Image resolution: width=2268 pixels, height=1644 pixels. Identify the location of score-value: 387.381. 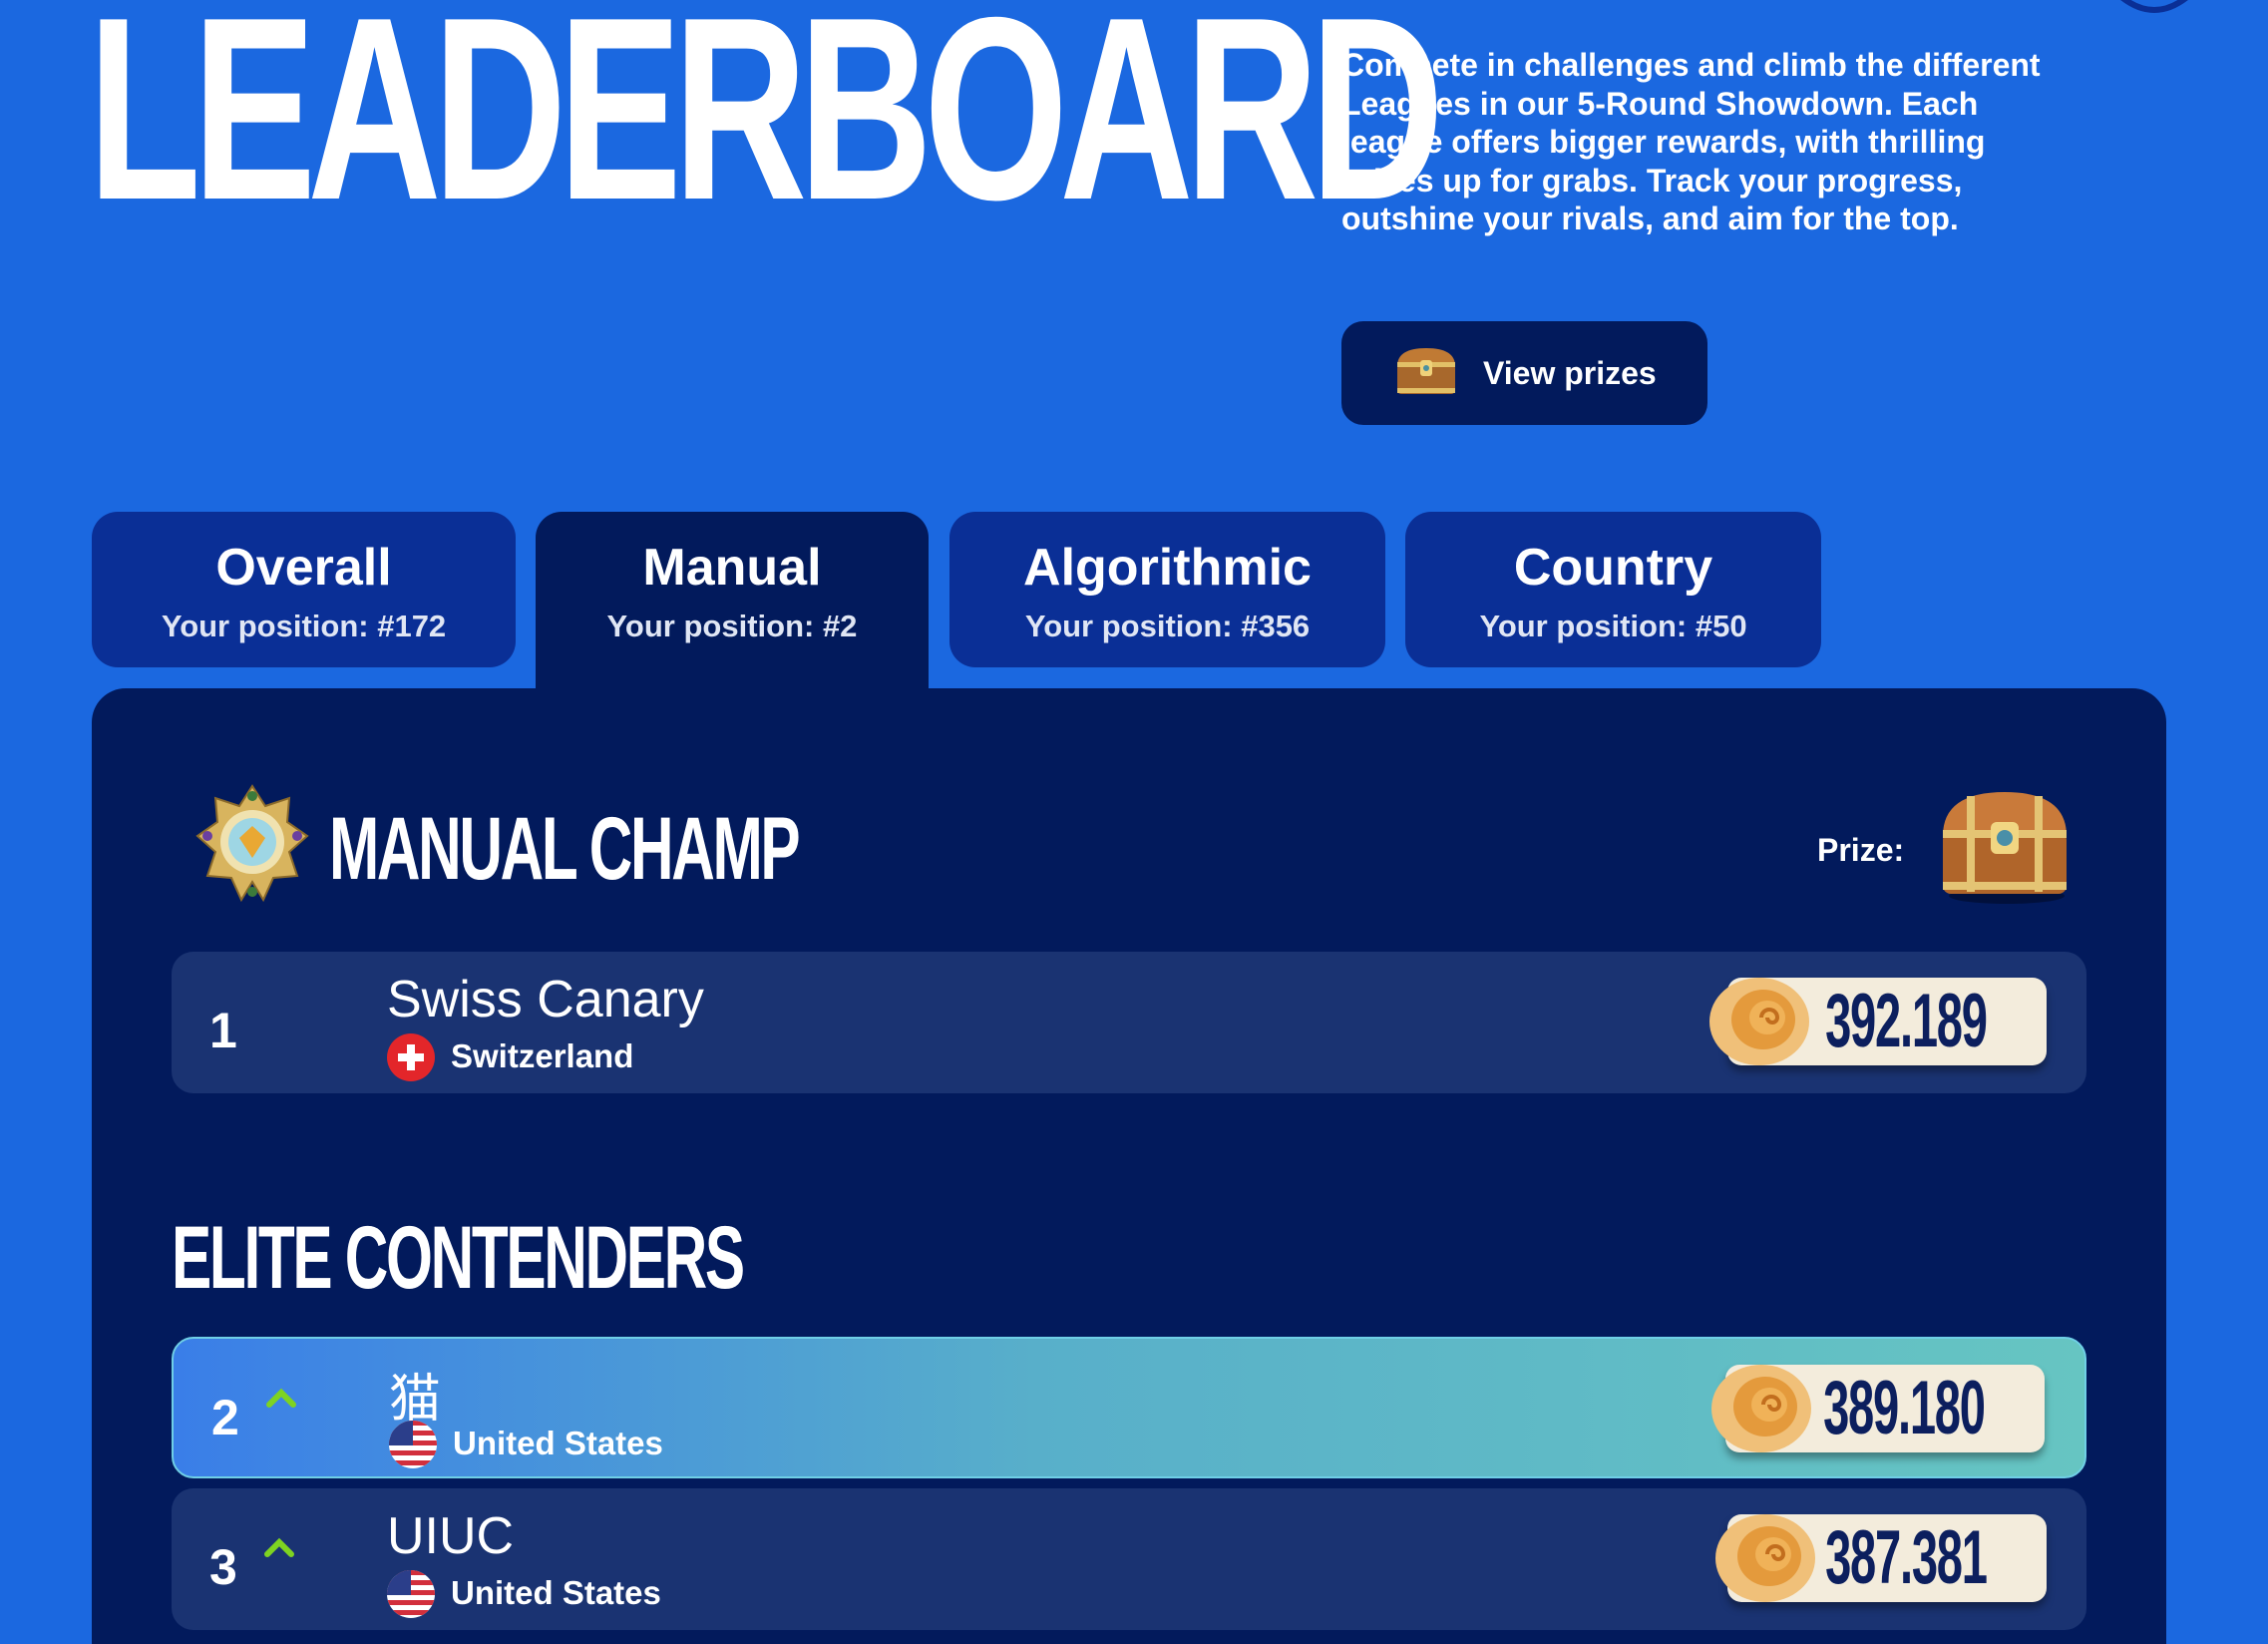
(1906, 1557).